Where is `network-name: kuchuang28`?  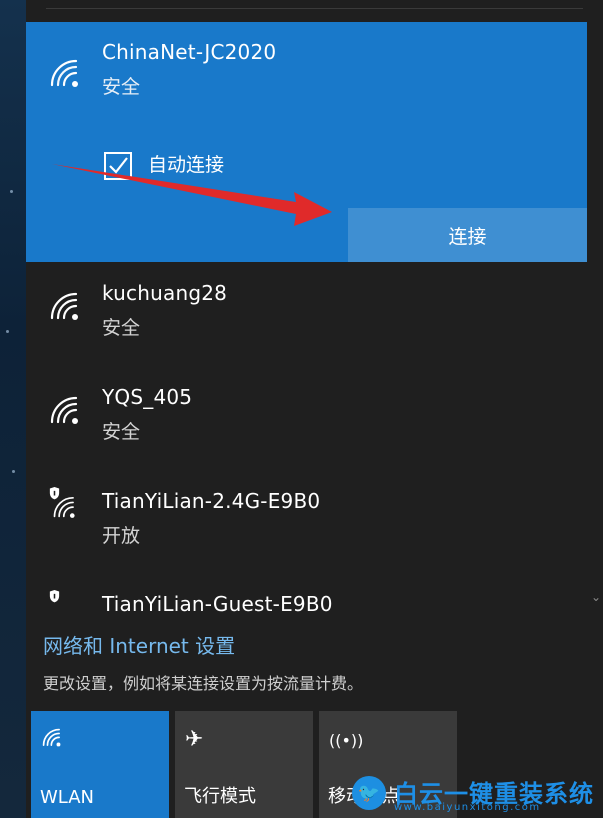
network-name: kuchuang28 is located at coordinates (165, 293).